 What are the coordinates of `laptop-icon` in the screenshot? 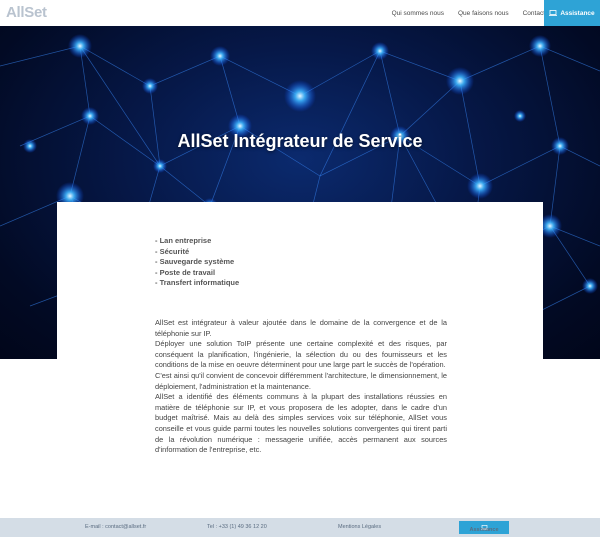 It's located at (553, 13).